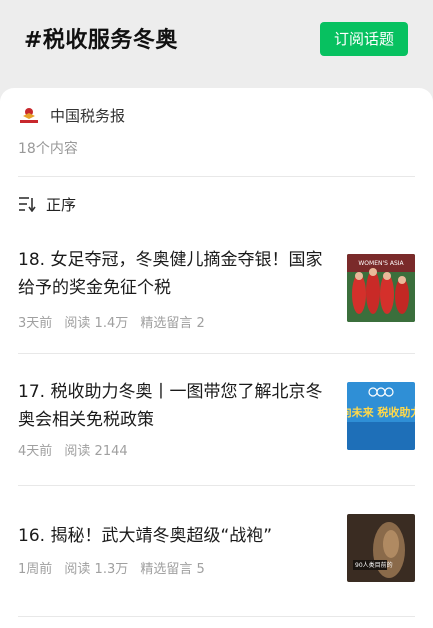 Image resolution: width=433 pixels, height=628 pixels. Describe the element at coordinates (96, 569) in the screenshot. I see `article-reads: 阅读 1.3万` at that location.